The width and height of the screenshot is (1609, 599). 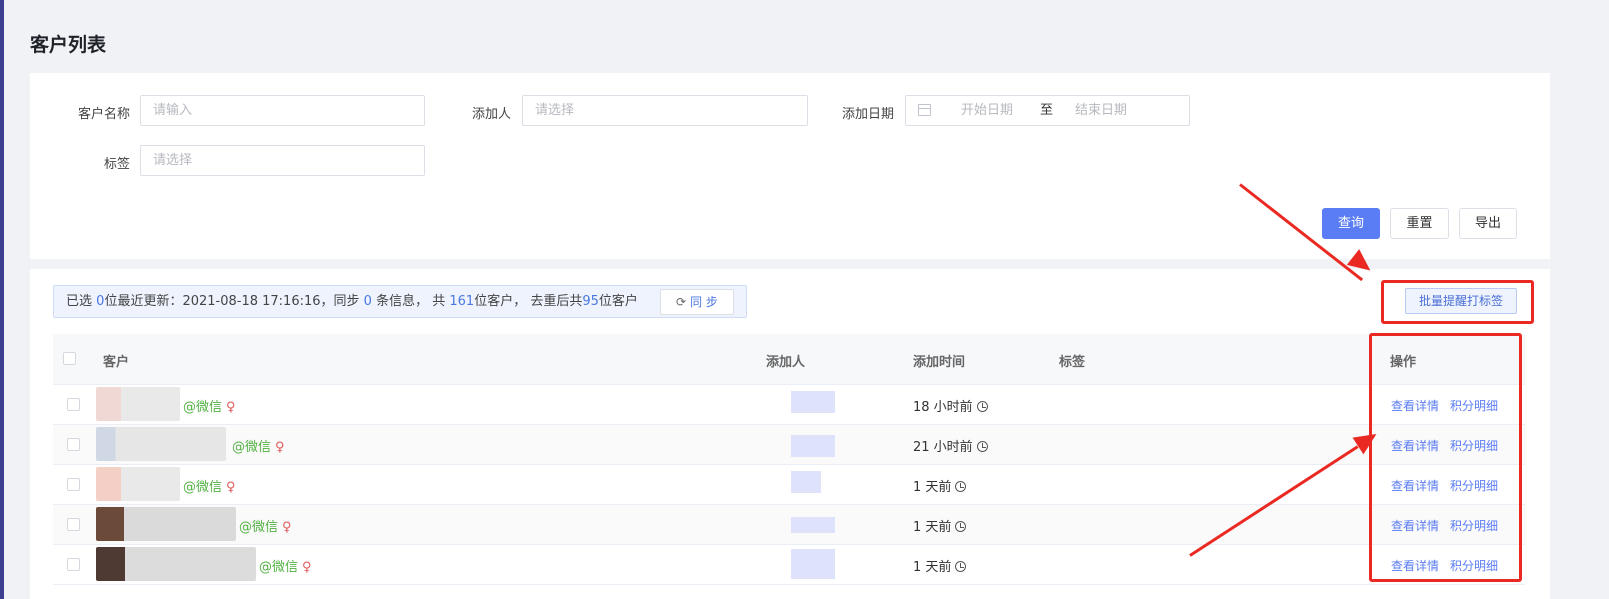 What do you see at coordinates (79, 301) in the screenshot?
I see `sync-text: 已选` at bounding box center [79, 301].